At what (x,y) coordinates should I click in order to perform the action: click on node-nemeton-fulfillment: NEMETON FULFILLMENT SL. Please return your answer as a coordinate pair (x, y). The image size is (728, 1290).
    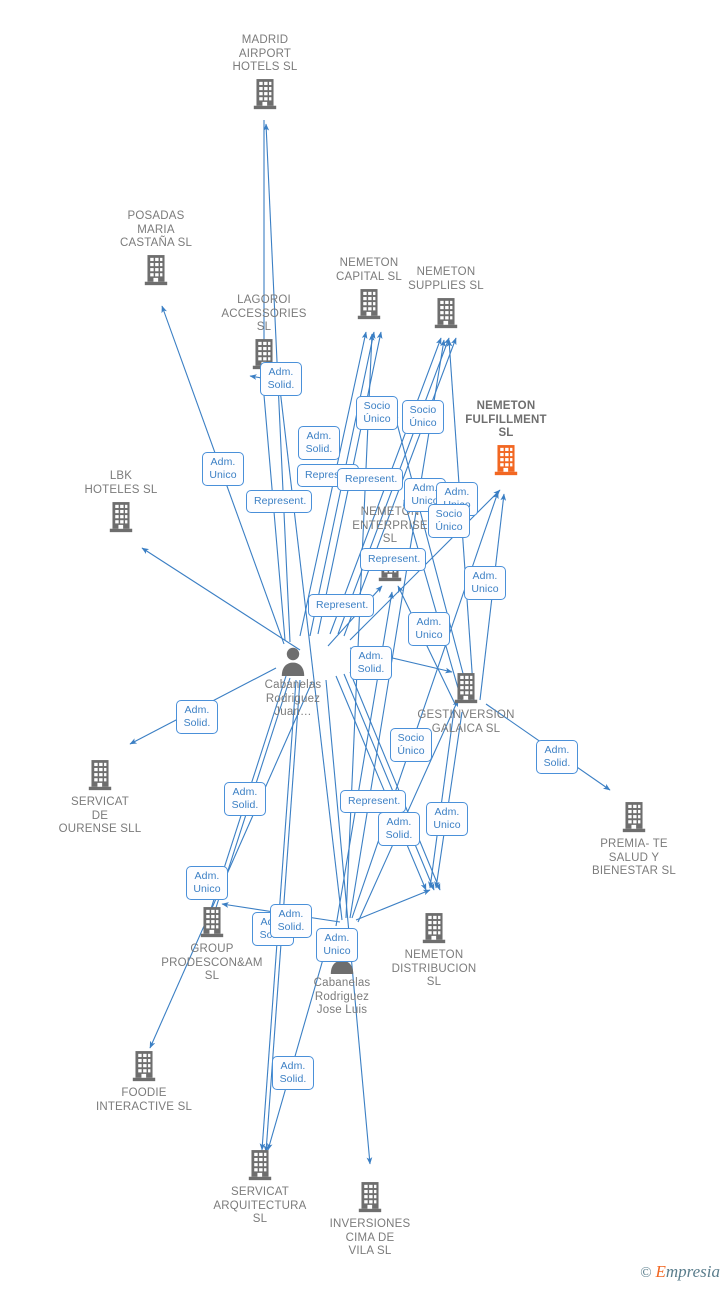
    Looking at the image, I should click on (506, 440).